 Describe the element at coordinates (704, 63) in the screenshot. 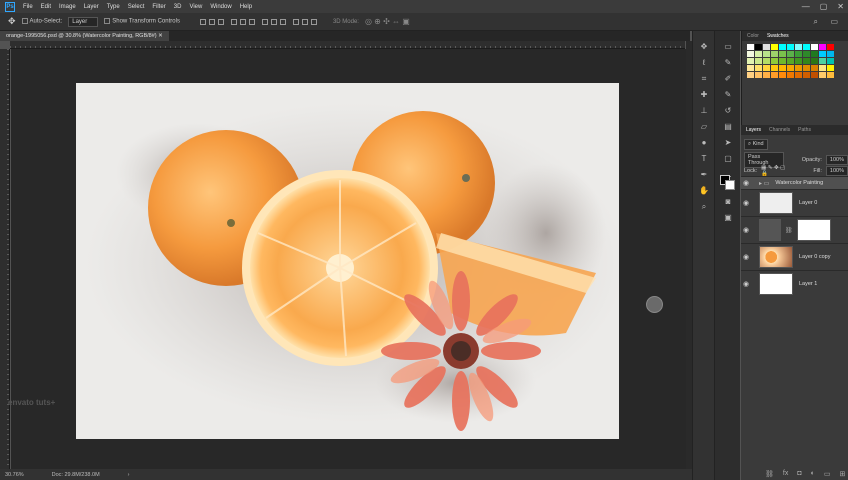

I see `lasso-icon: ℓ` at that location.